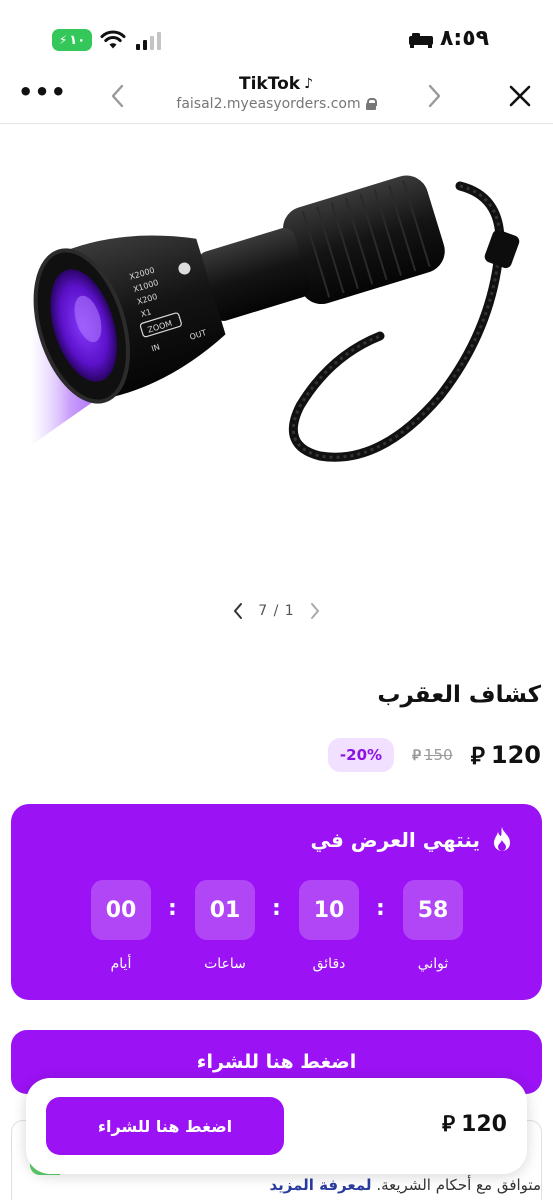 Image resolution: width=553 pixels, height=1200 pixels. I want to click on countdown-minutes: 10 دقائق, so click(329, 926).